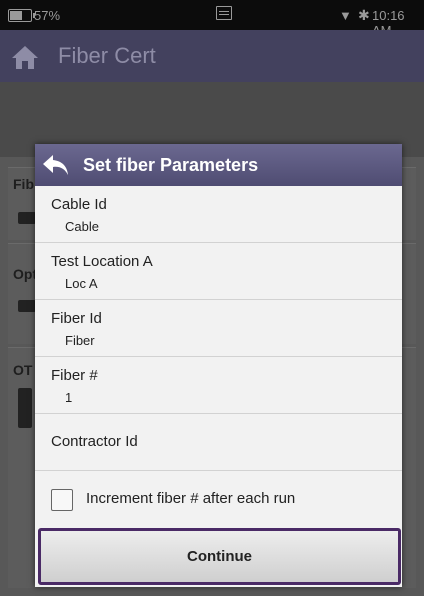  Describe the element at coordinates (94, 441) in the screenshot. I see `field-label: Contractor Id` at that location.